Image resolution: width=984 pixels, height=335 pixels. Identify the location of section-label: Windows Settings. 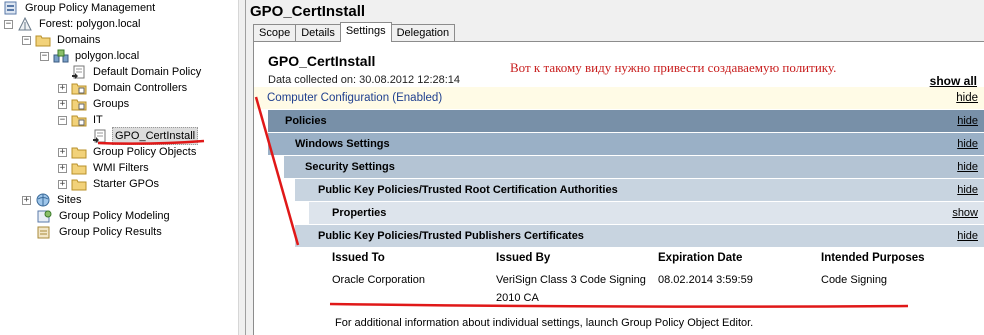
(342, 144).